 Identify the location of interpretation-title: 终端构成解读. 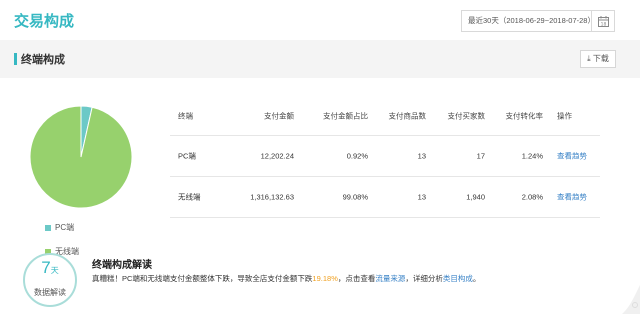
(122, 265).